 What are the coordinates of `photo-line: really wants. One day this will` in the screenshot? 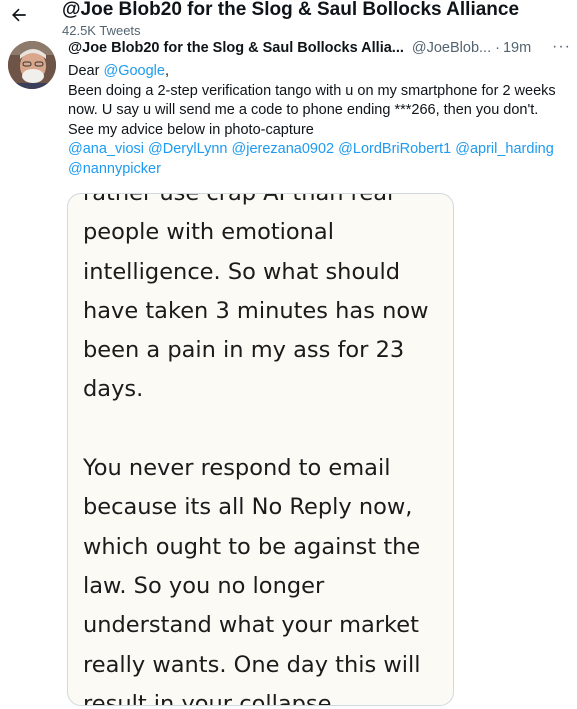 It's located at (252, 664).